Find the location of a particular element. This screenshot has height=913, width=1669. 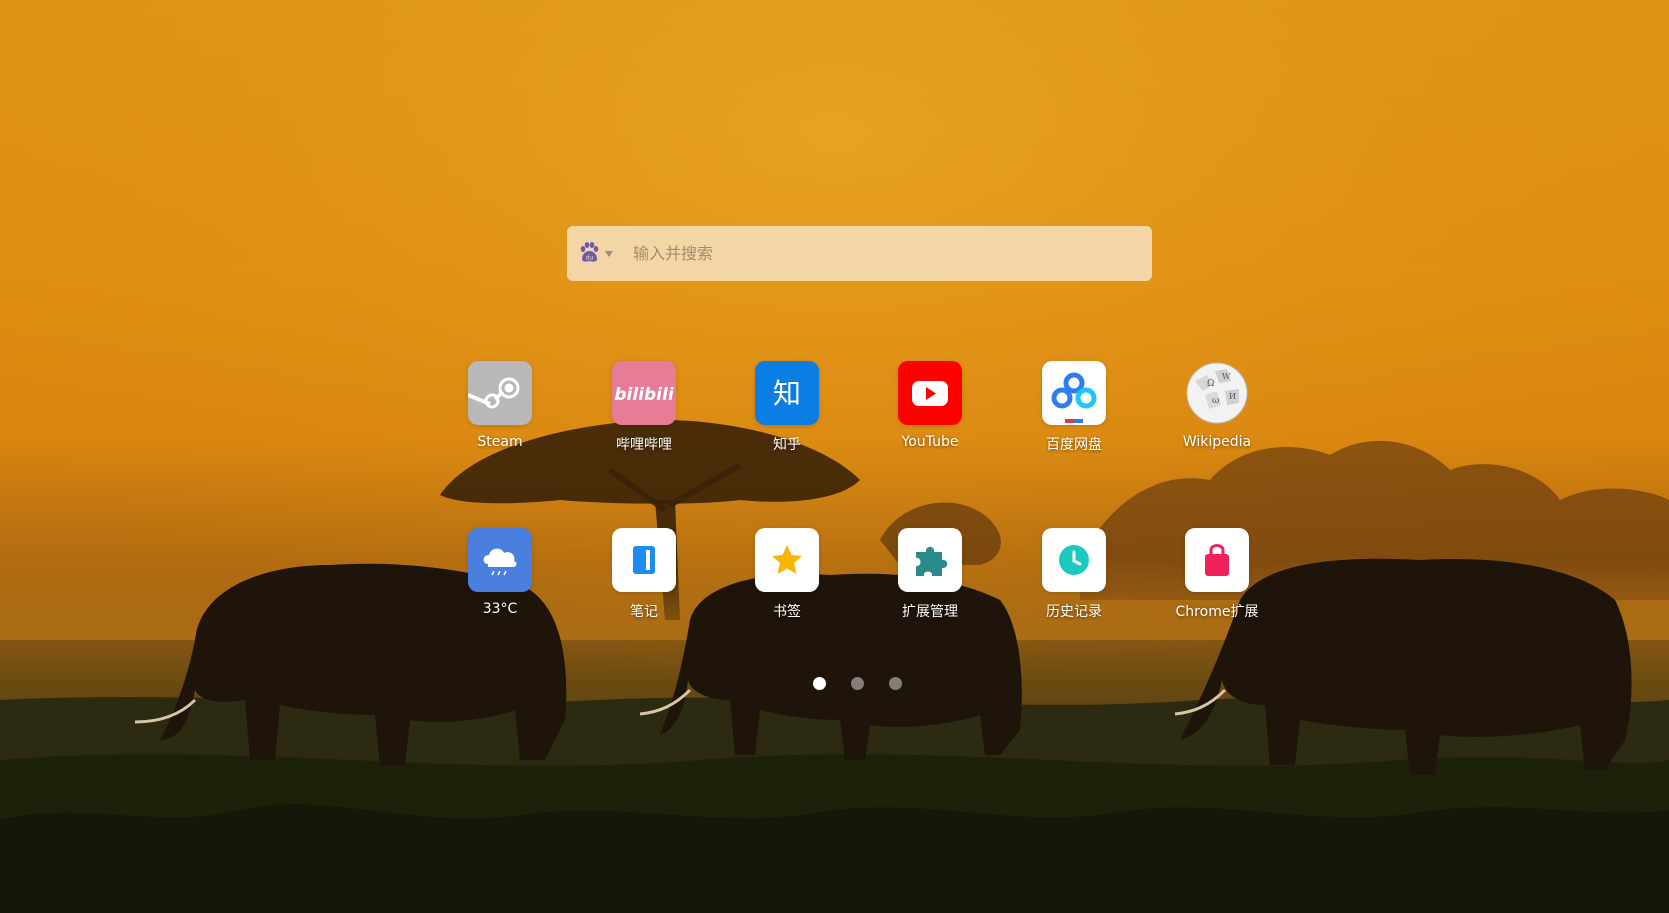

search-bar: du is located at coordinates (859, 253).